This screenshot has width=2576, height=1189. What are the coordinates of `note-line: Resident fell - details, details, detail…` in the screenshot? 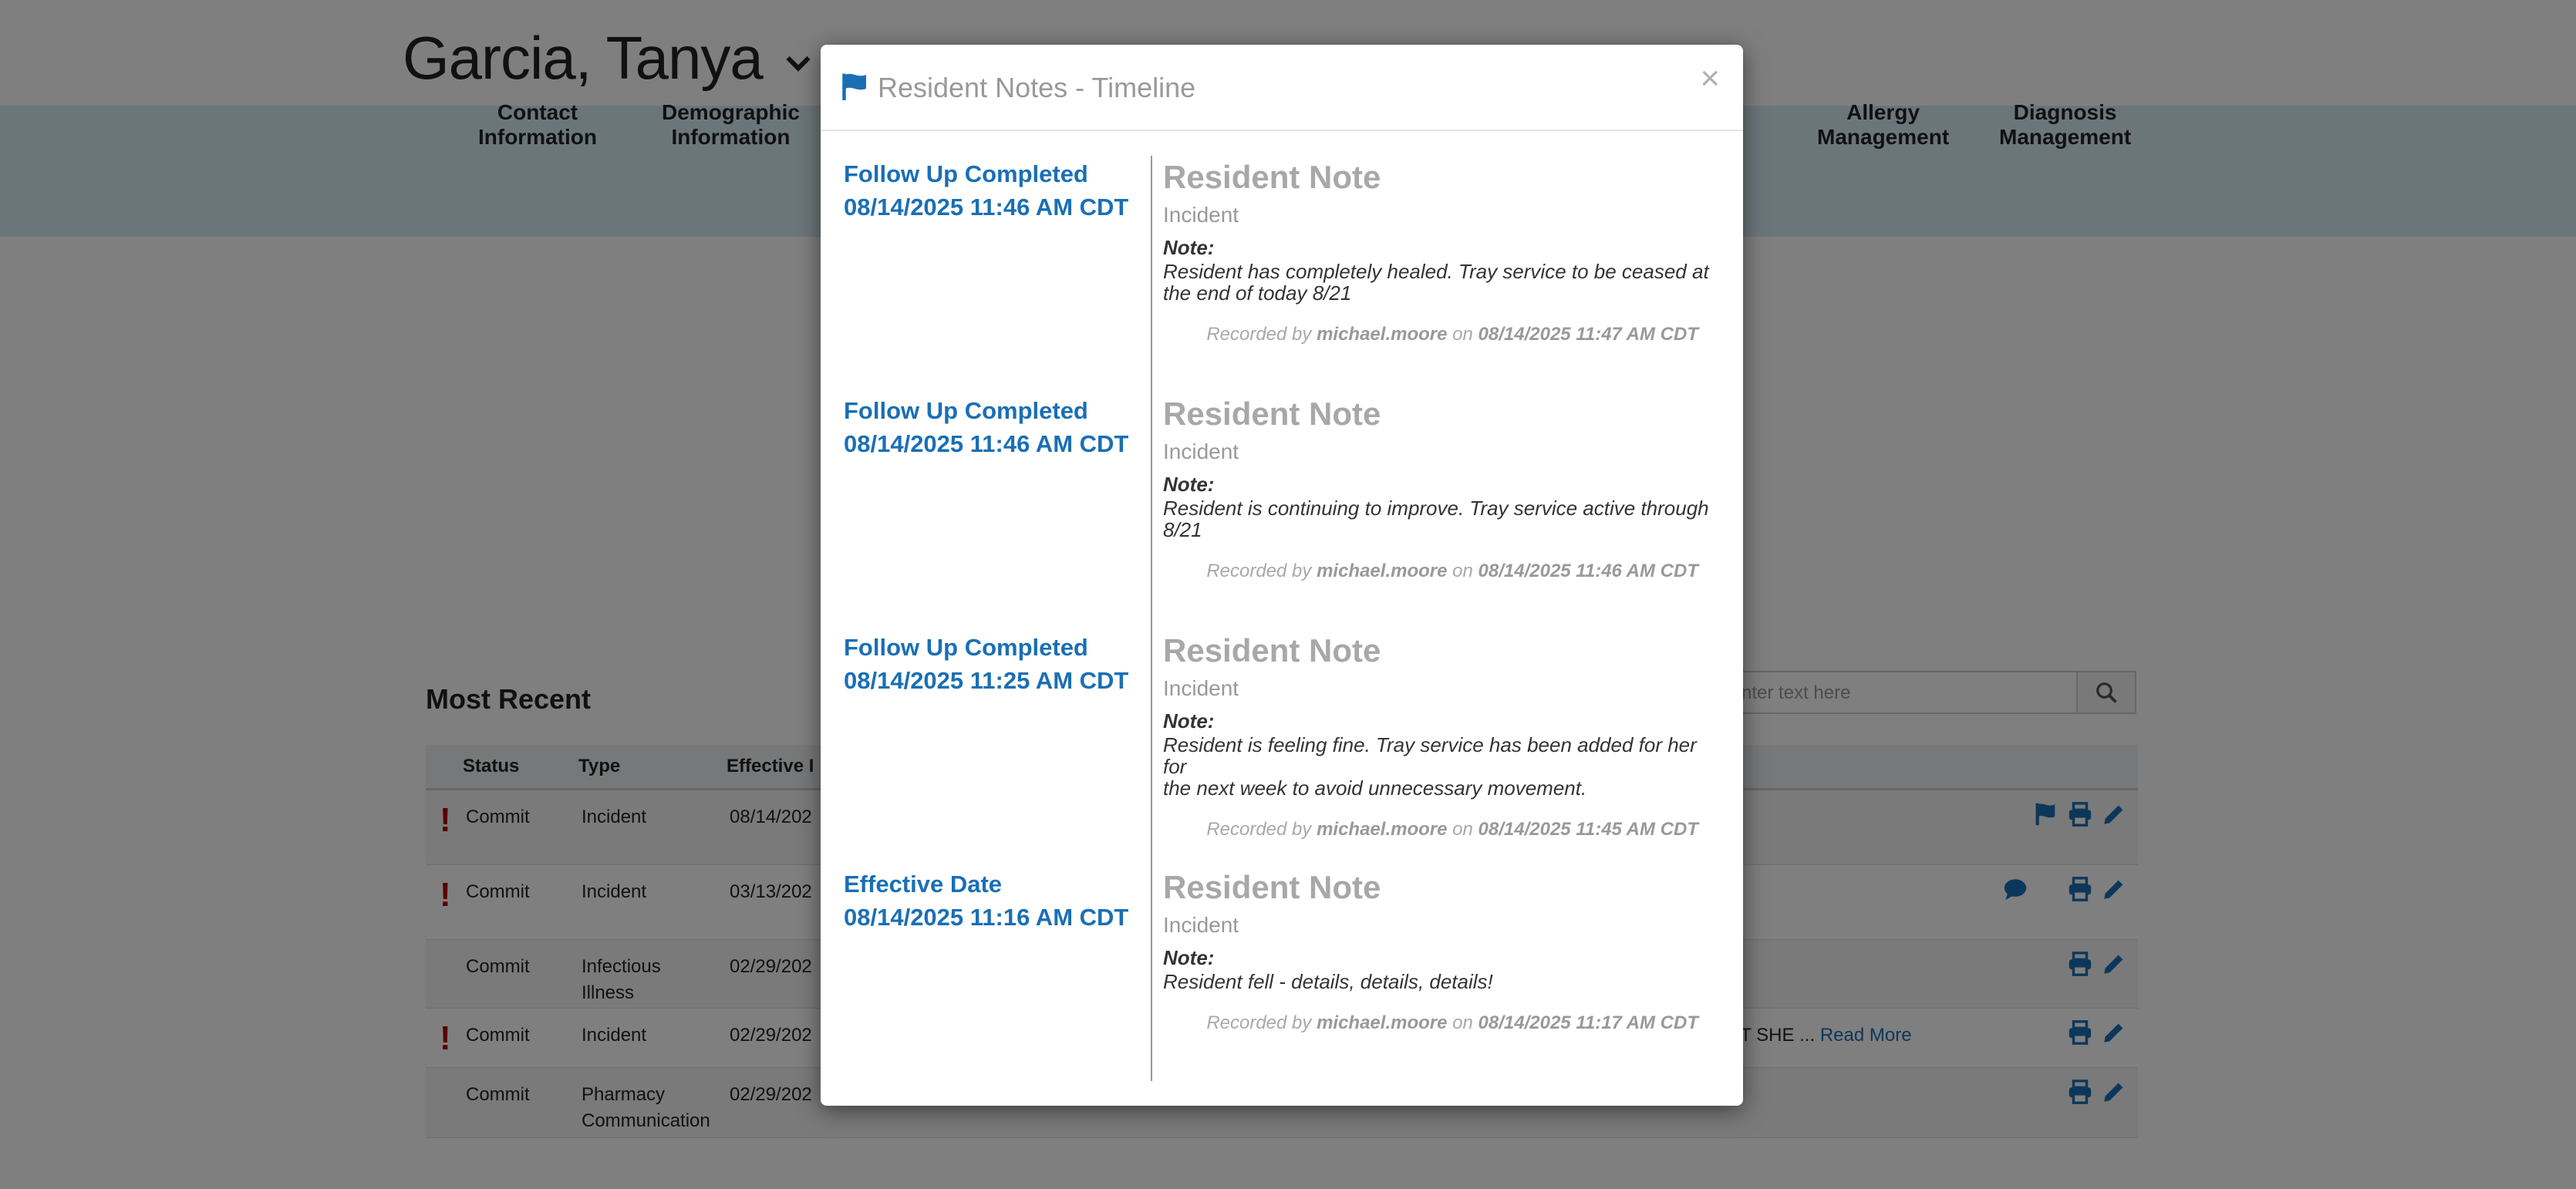 It's located at (1328, 981).